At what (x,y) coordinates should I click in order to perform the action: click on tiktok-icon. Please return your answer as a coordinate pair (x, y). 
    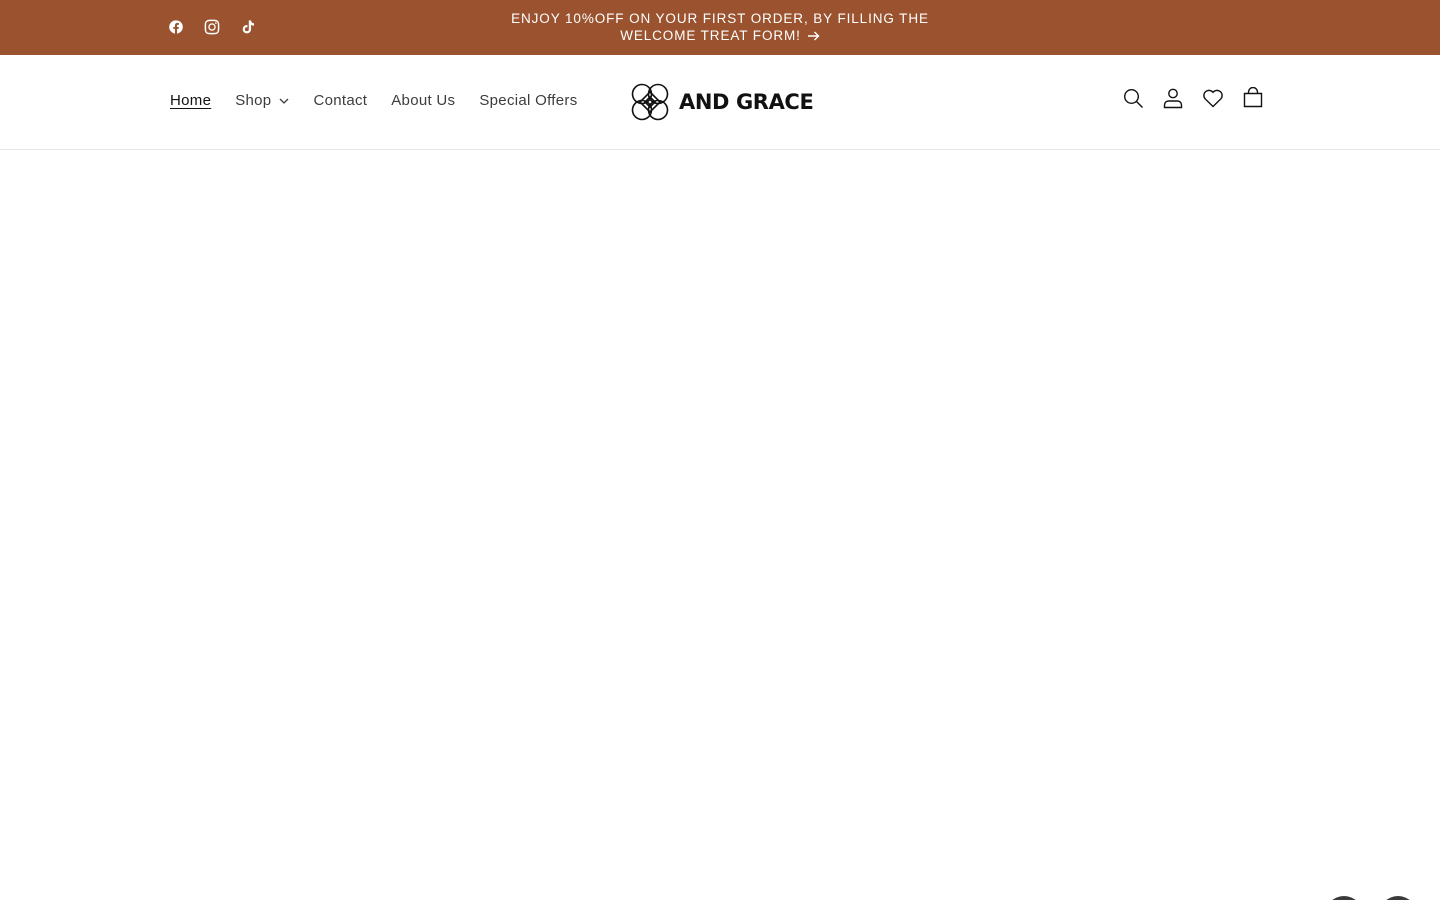
    Looking at the image, I should click on (248, 27).